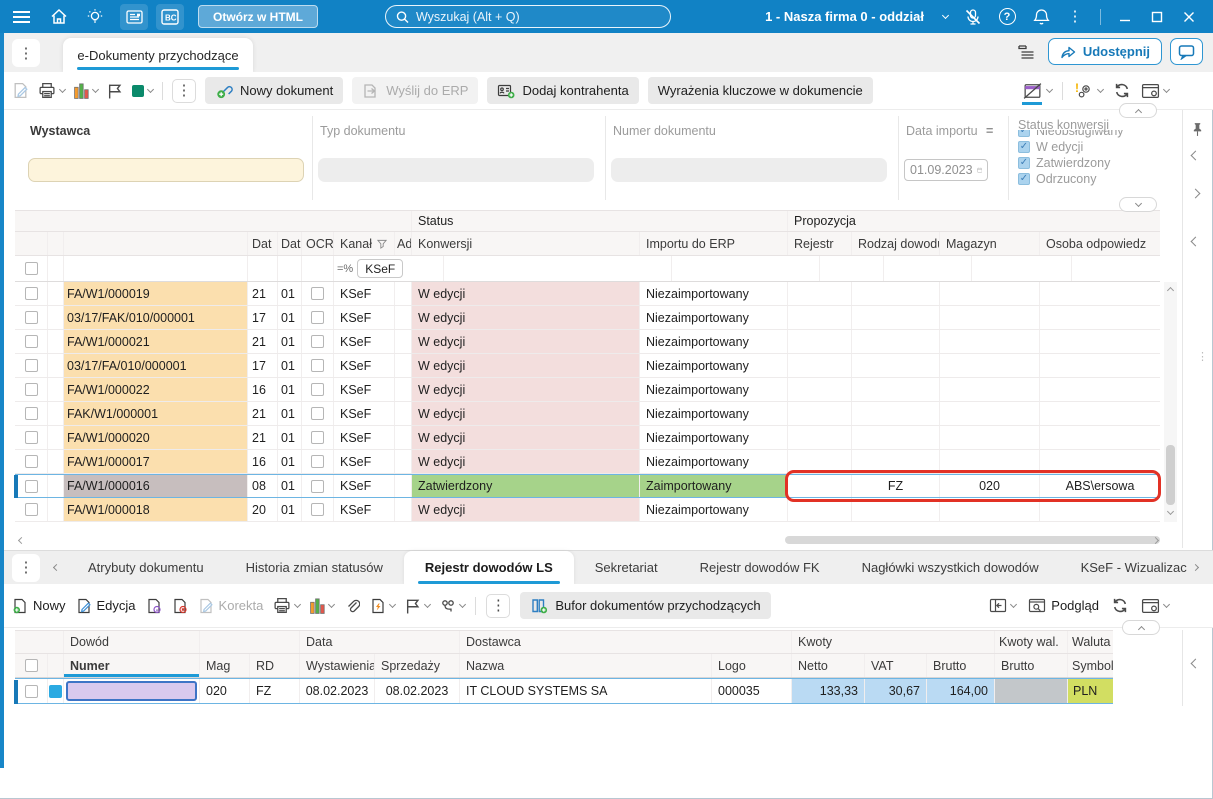 The image size is (1213, 799). What do you see at coordinates (456, 170) in the screenshot?
I see `filter-typ-input` at bounding box center [456, 170].